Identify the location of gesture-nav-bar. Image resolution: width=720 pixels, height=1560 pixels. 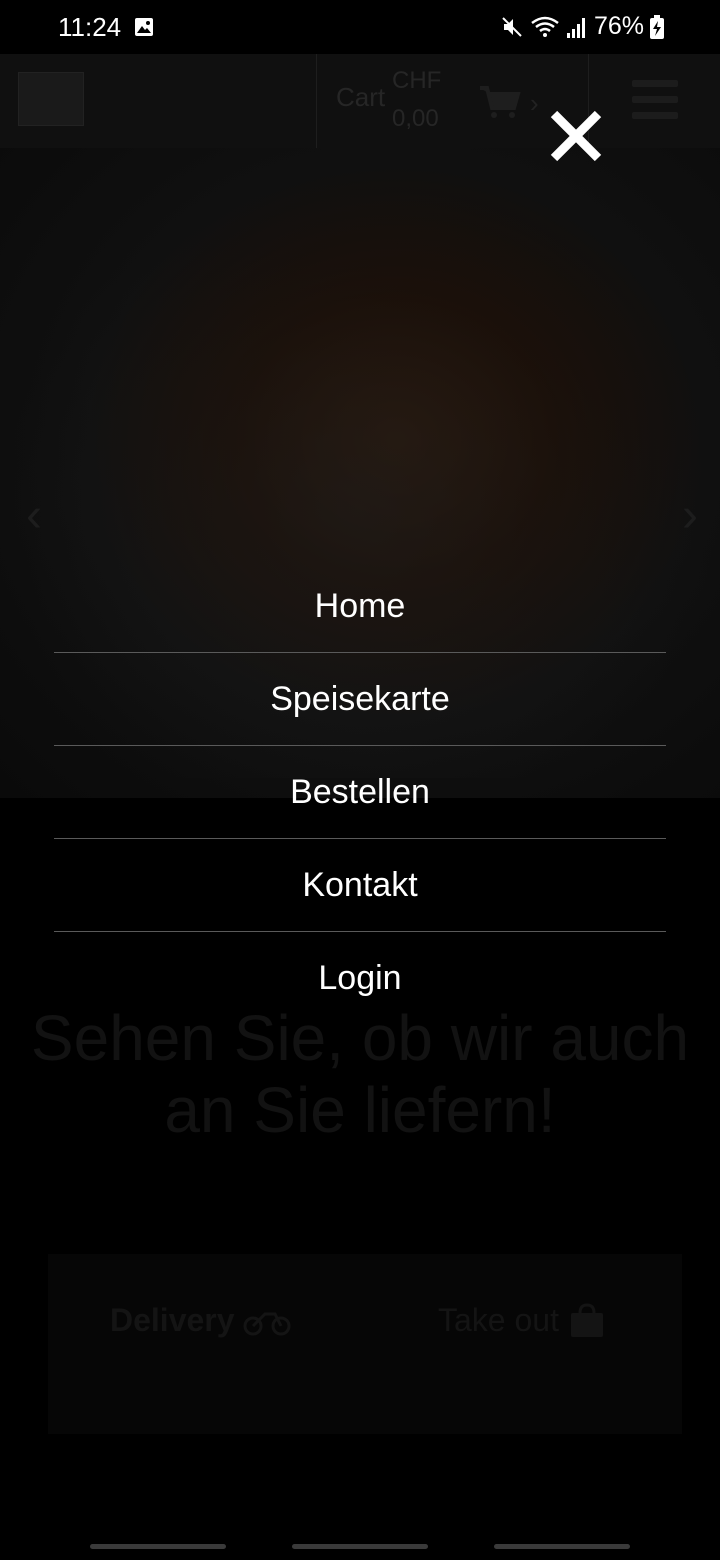
(360, 1545).